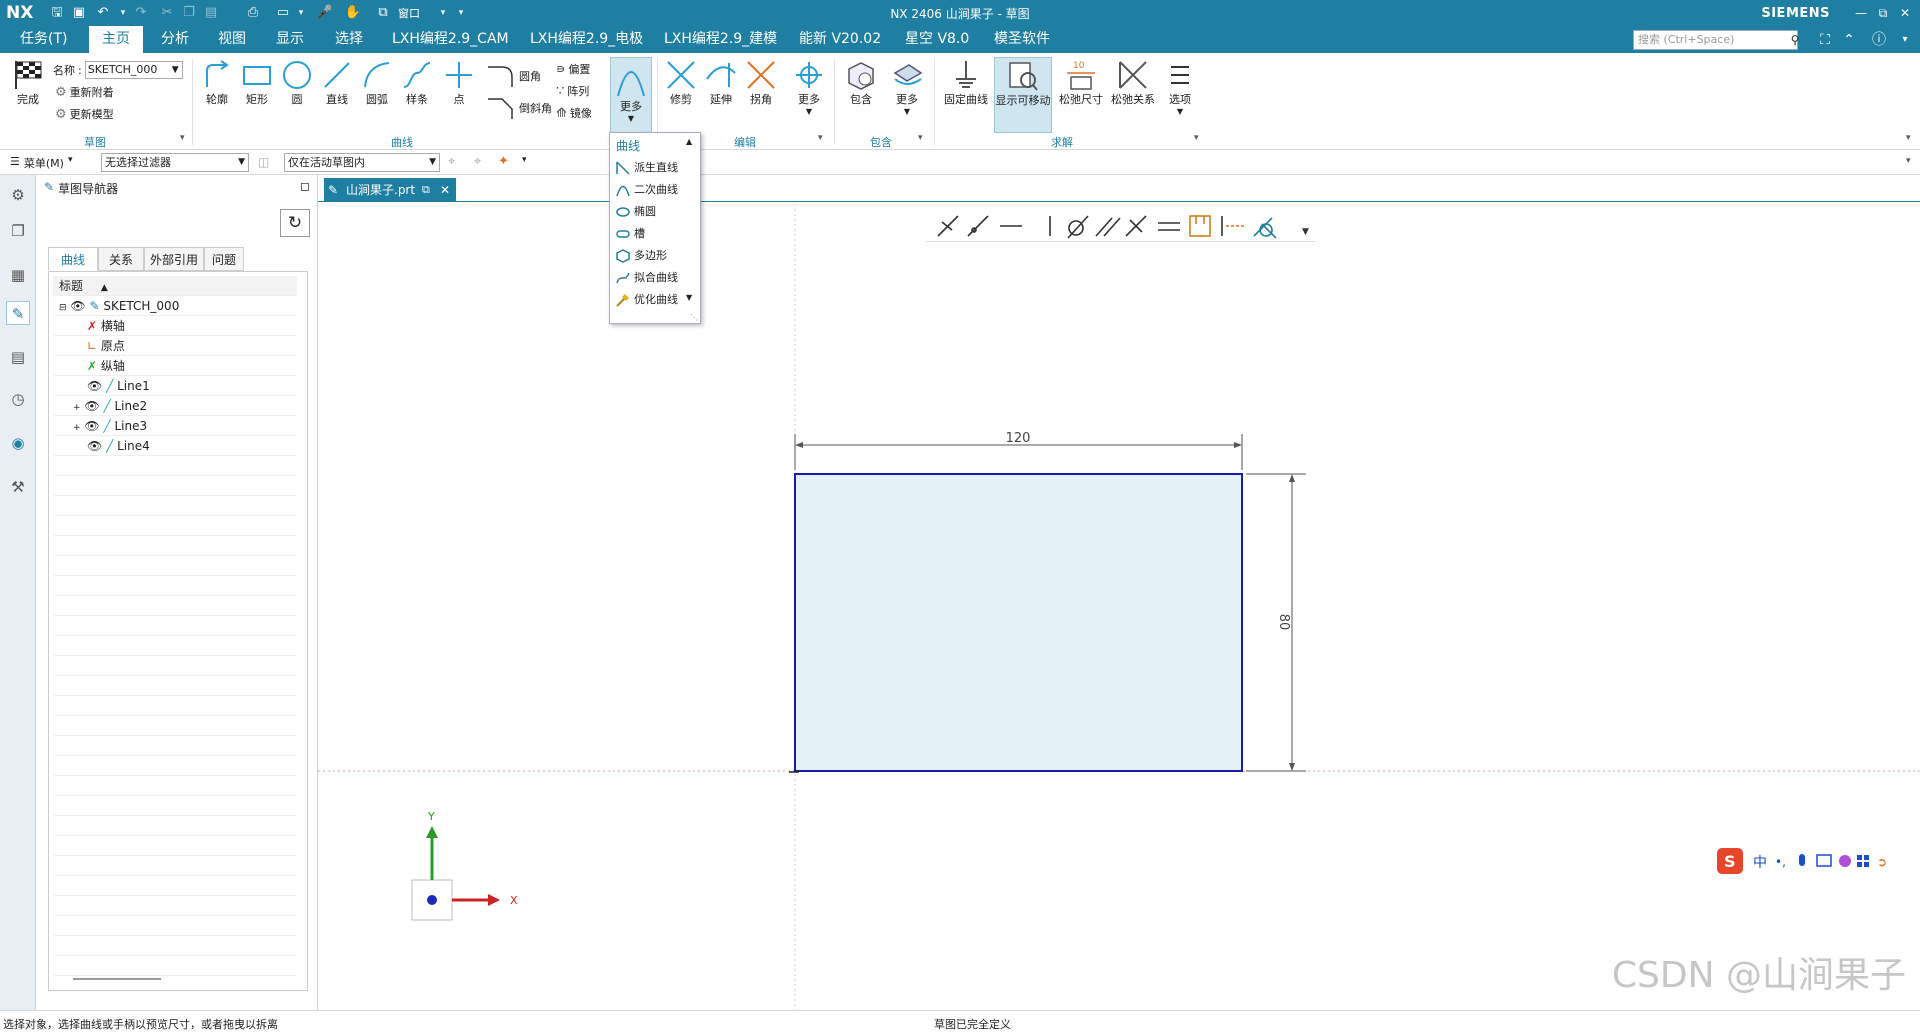  Describe the element at coordinates (116, 39) in the screenshot. I see `tab-home: 主页` at that location.